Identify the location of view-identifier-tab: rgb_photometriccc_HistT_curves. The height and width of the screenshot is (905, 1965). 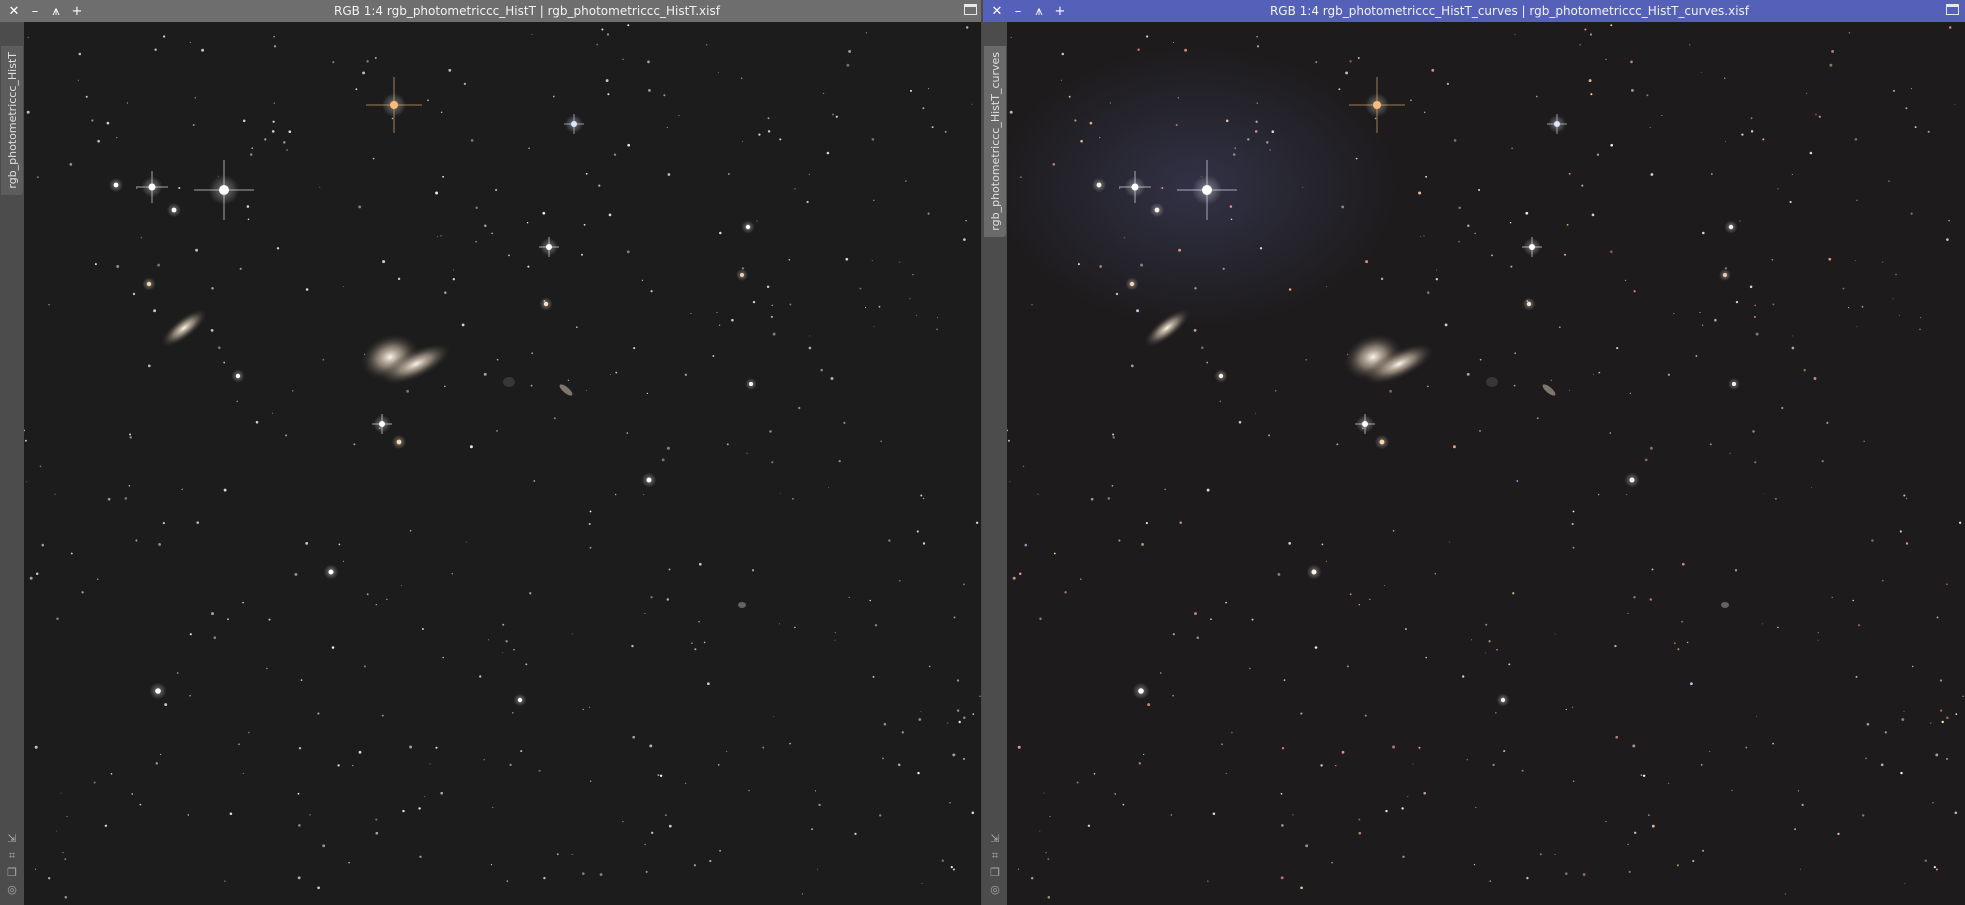
(995, 141).